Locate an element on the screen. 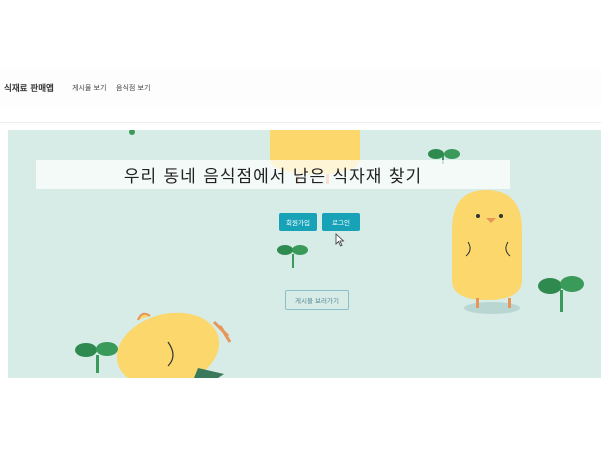  chick-illustration-bottom is located at coordinates (174, 345).